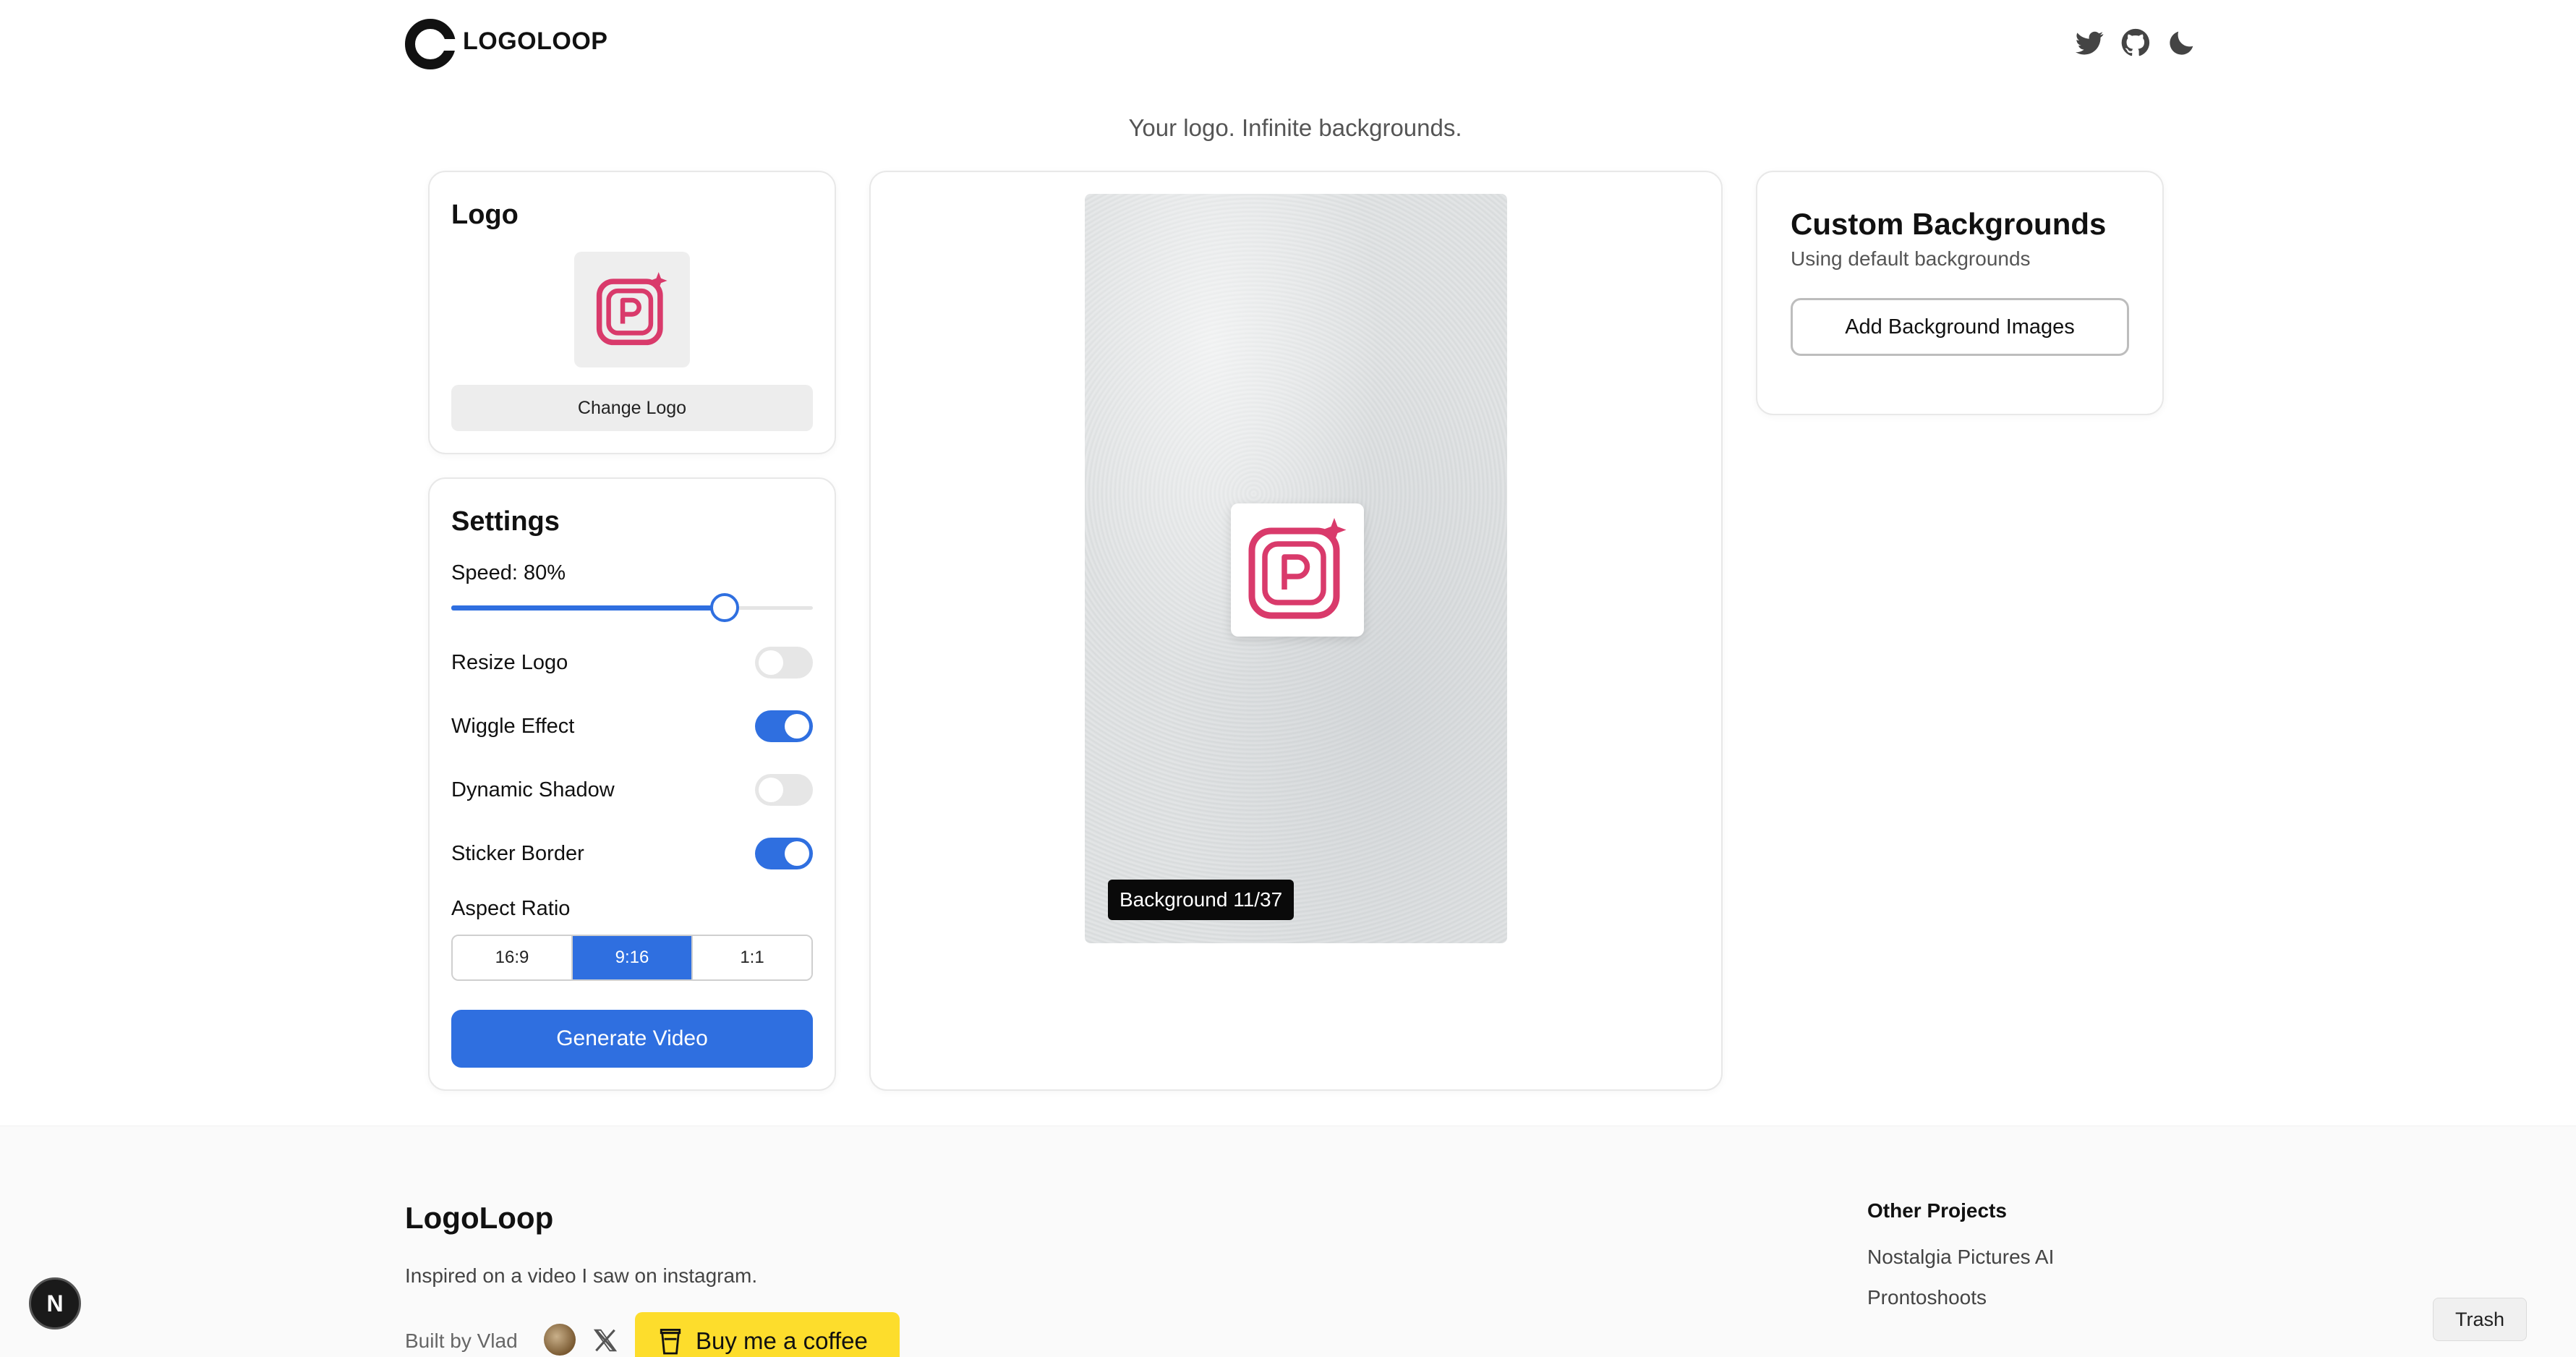 The width and height of the screenshot is (2576, 1357). I want to click on author-avatar, so click(560, 1340).